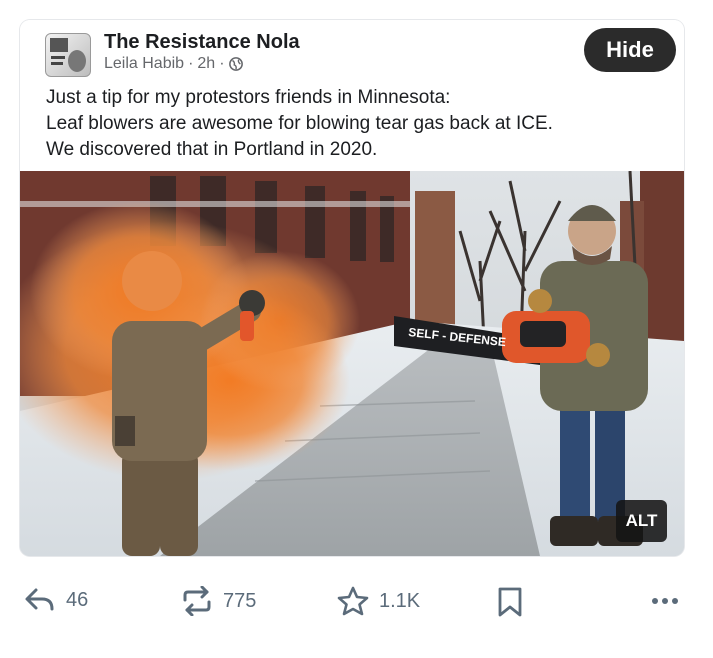 The height and width of the screenshot is (658, 713). What do you see at coordinates (641, 521) in the screenshot?
I see `alt-button: ALT` at bounding box center [641, 521].